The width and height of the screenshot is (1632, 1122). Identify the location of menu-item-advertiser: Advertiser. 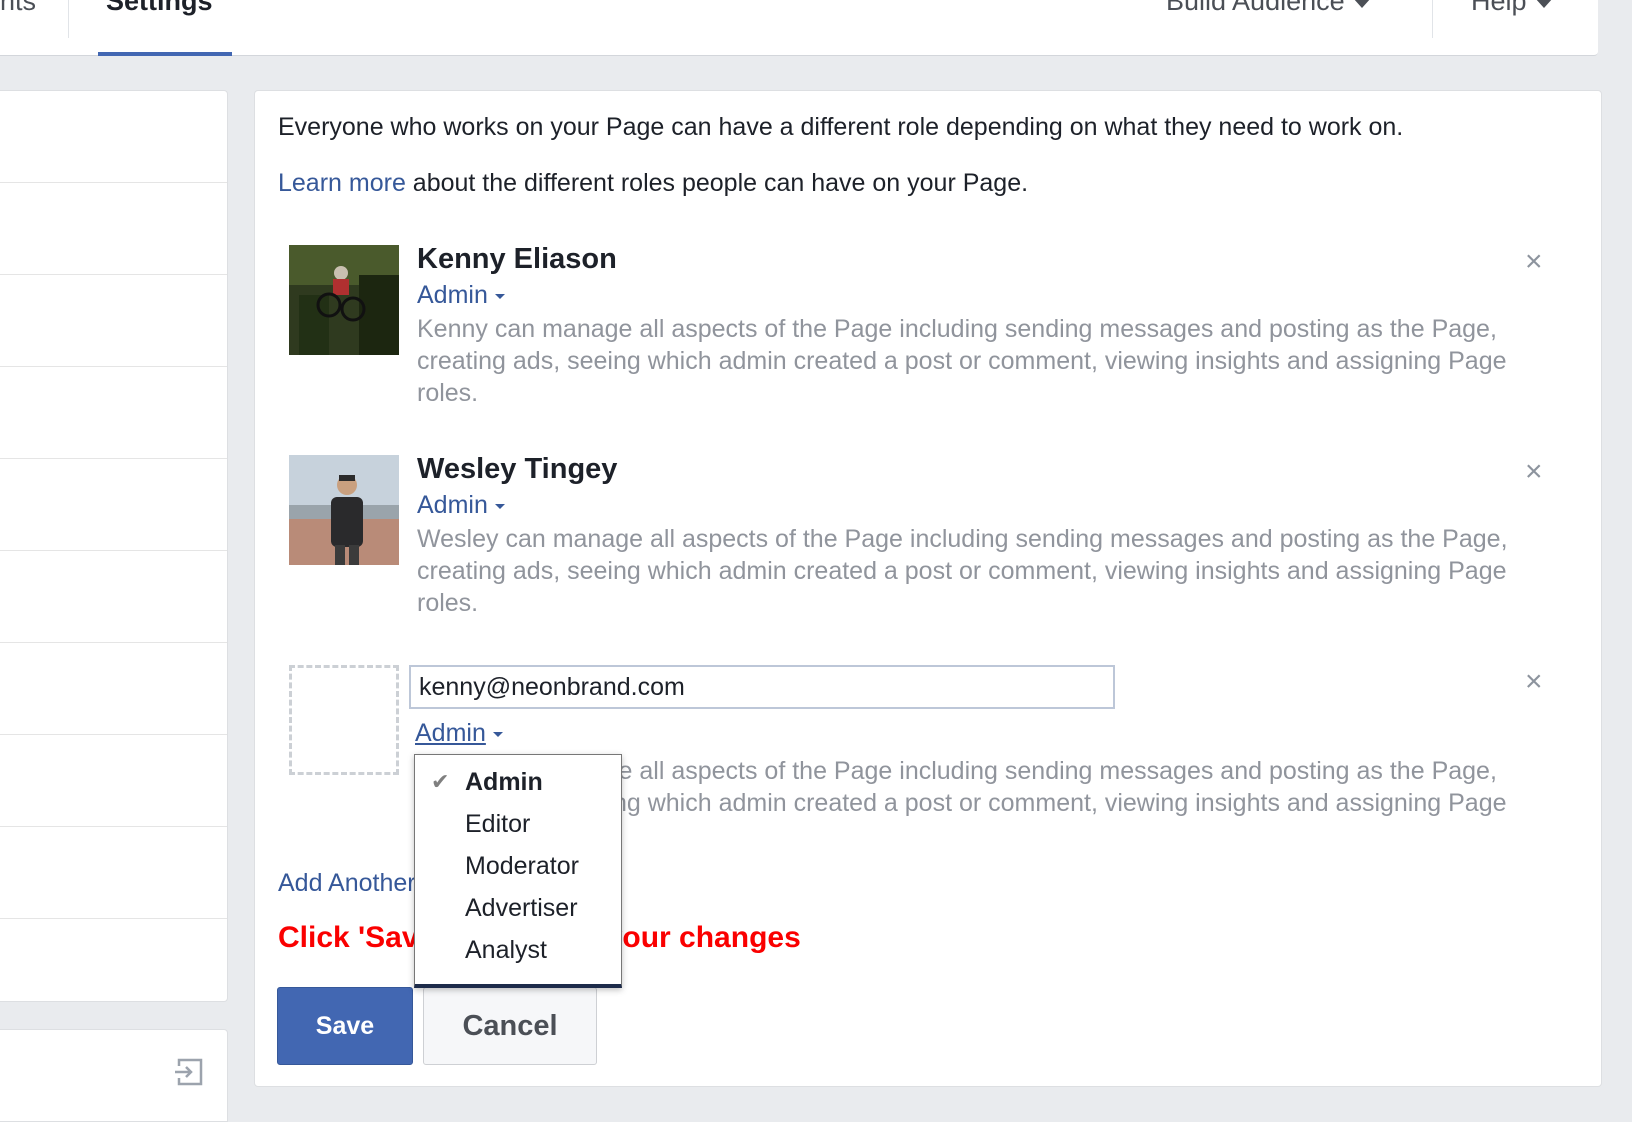
(518, 908).